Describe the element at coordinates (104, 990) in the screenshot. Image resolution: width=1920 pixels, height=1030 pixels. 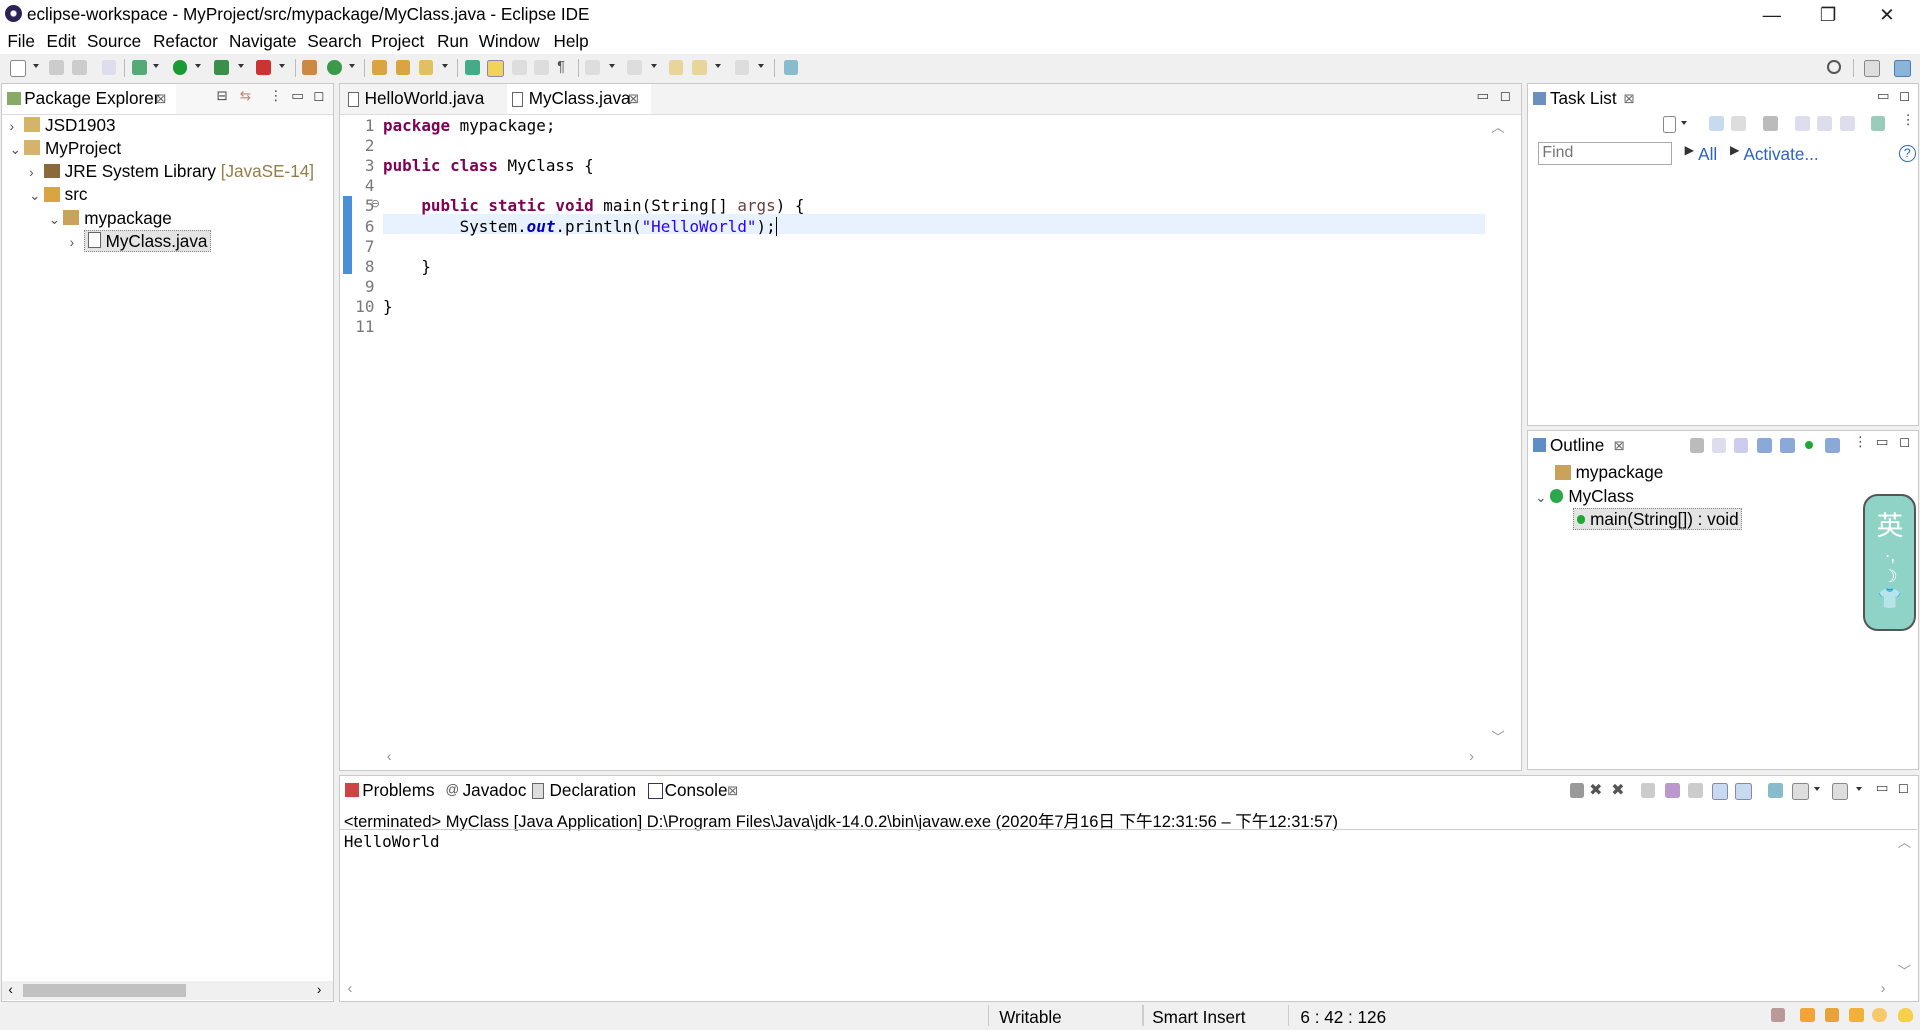
I see `scrollbar-thumb` at that location.